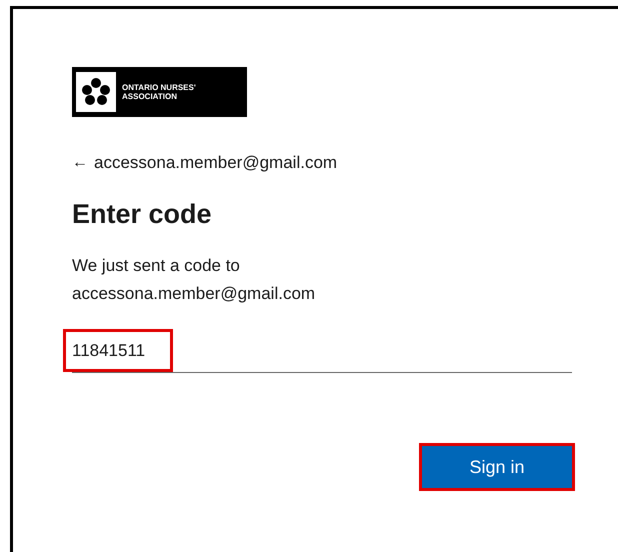 The image size is (618, 552). Describe the element at coordinates (322, 351) in the screenshot. I see `code-field: 11841511` at that location.